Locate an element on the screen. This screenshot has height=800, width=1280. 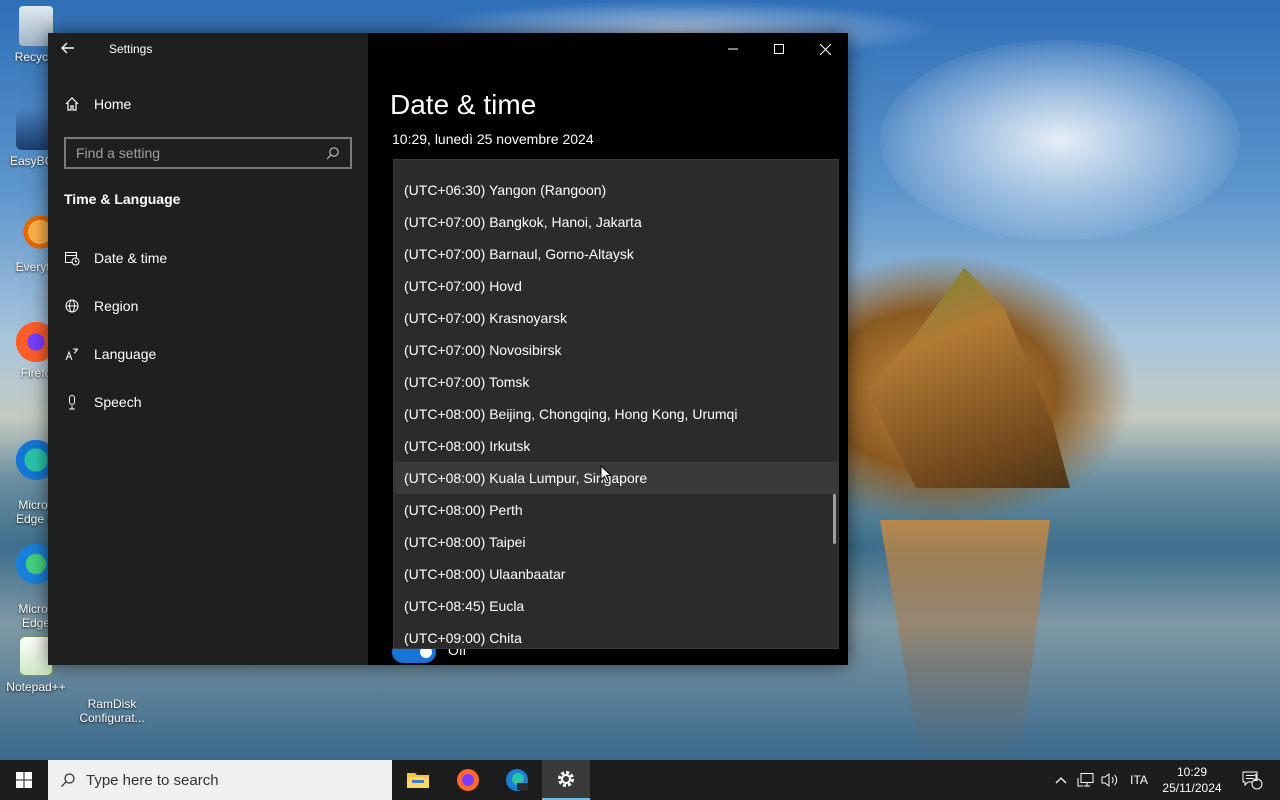
timezone-option: (UTC+08:00) Perth is located at coordinates (616, 510).